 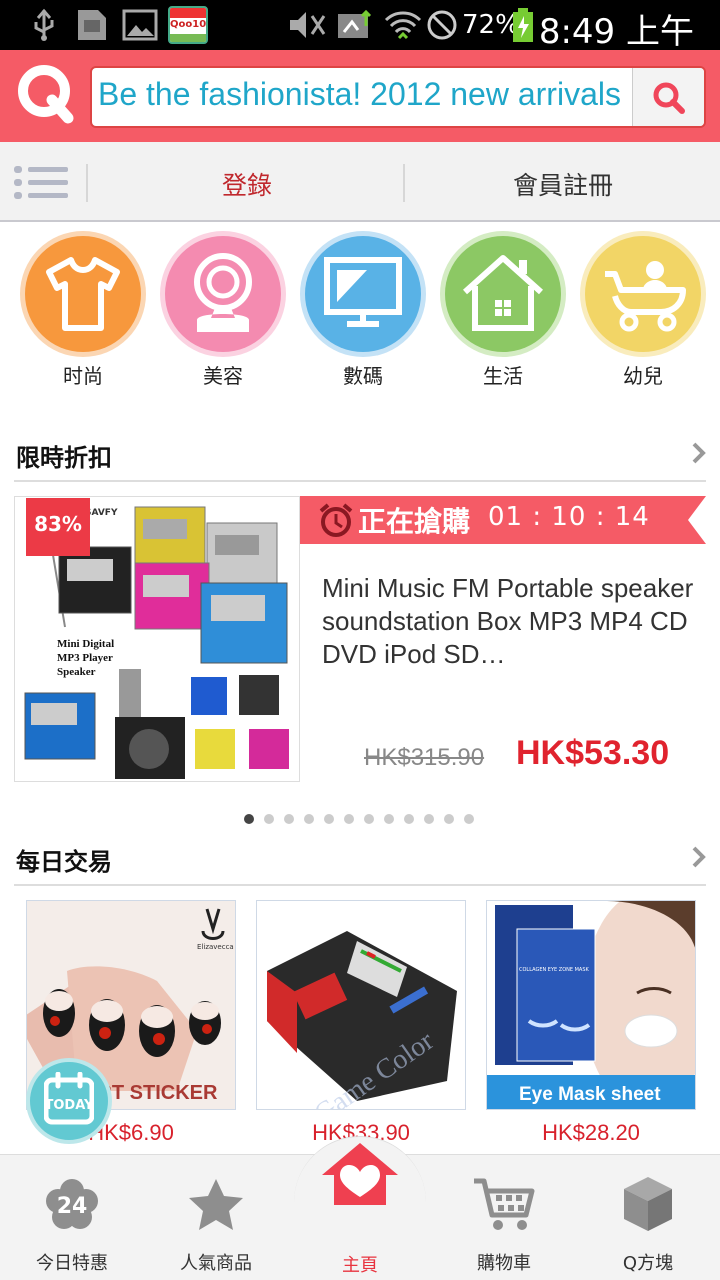 What do you see at coordinates (140, 25) in the screenshot?
I see `image-icon` at bounding box center [140, 25].